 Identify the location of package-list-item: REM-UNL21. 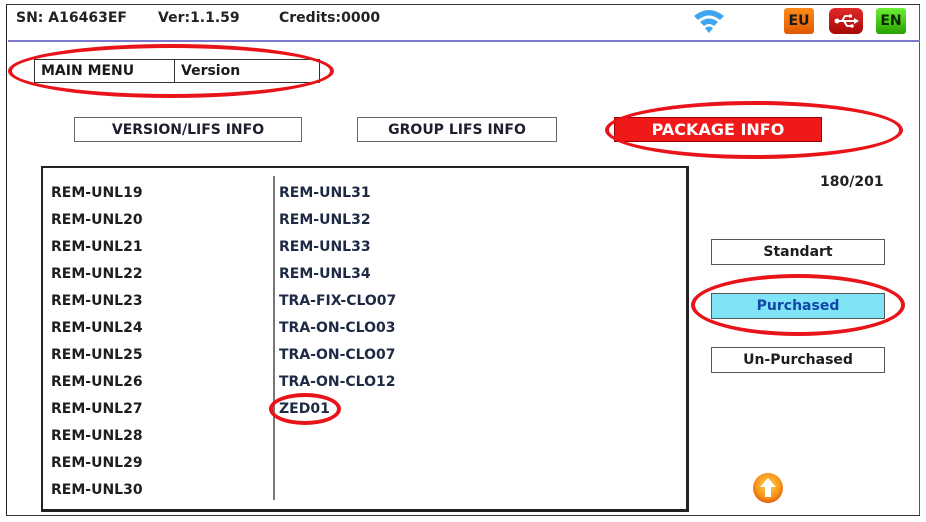
(97, 247).